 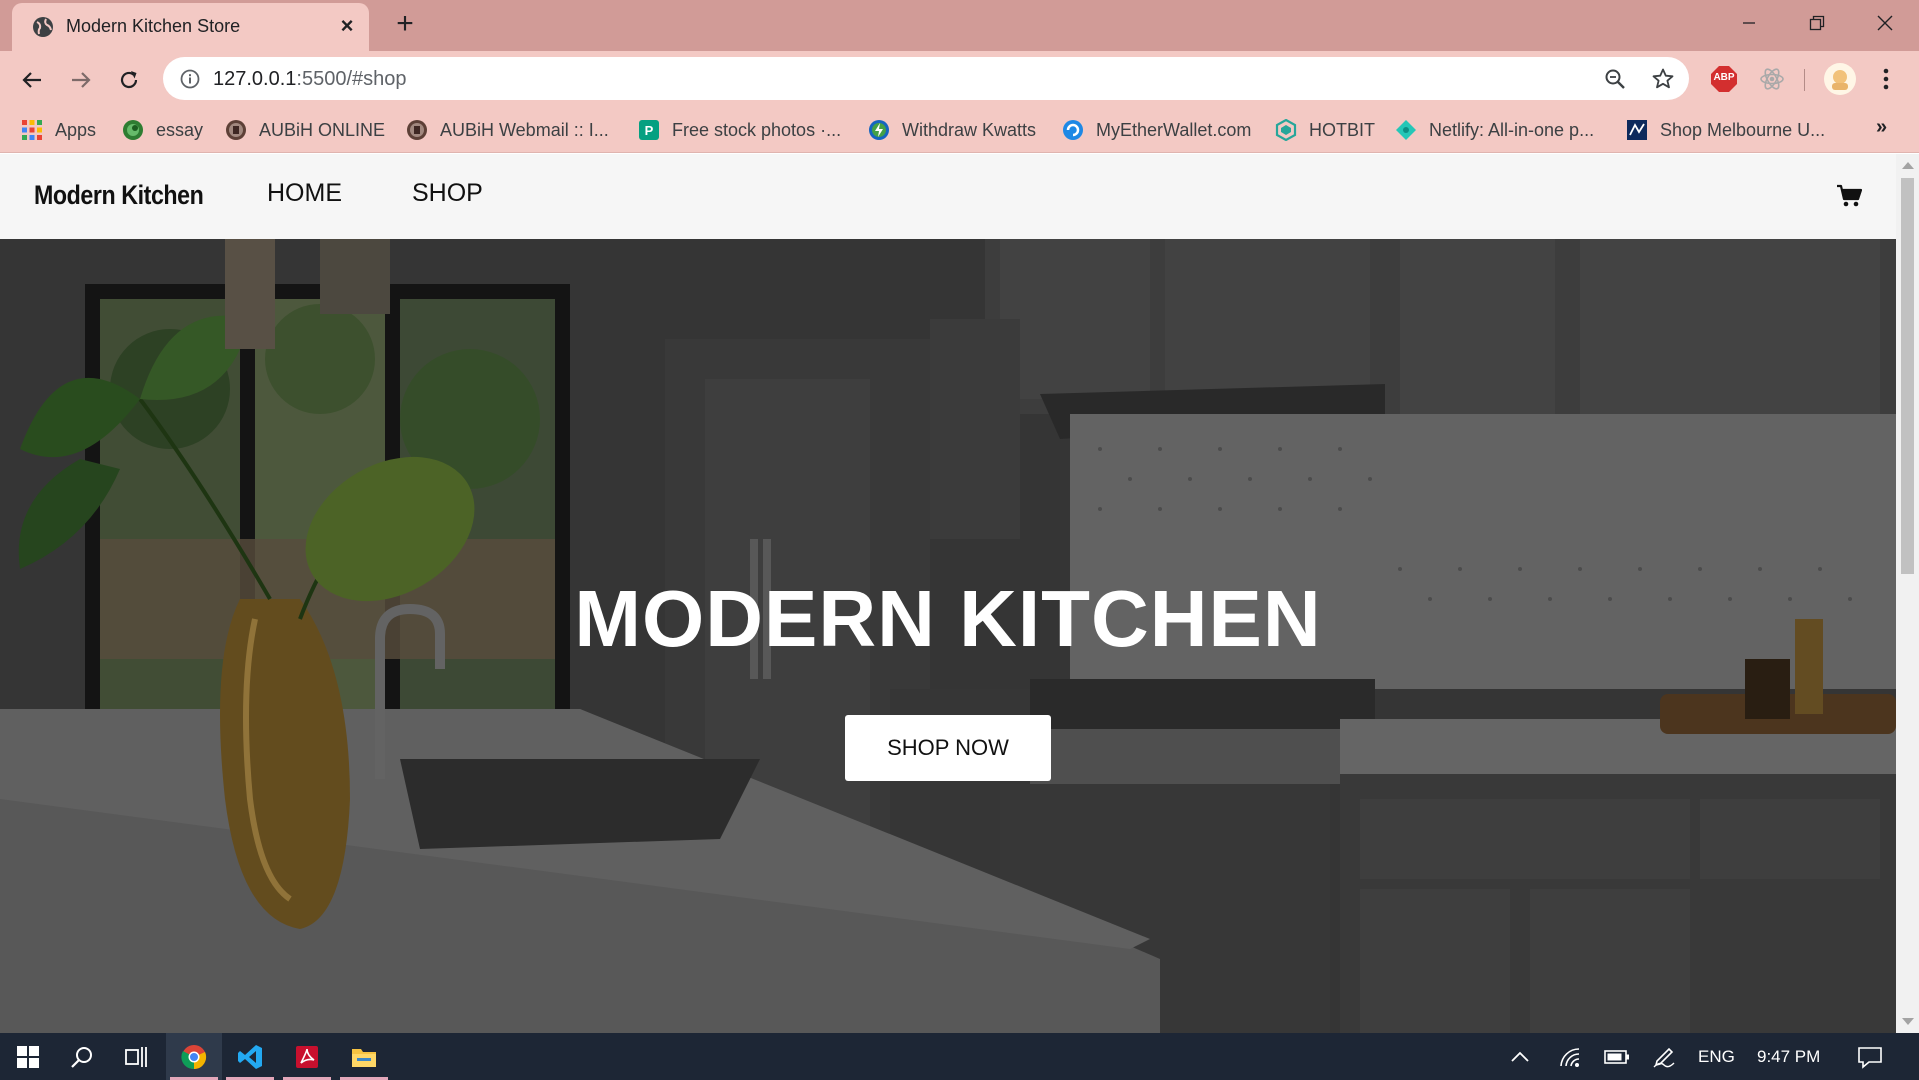 What do you see at coordinates (417, 130) in the screenshot?
I see `aubih-webmail-icon` at bounding box center [417, 130].